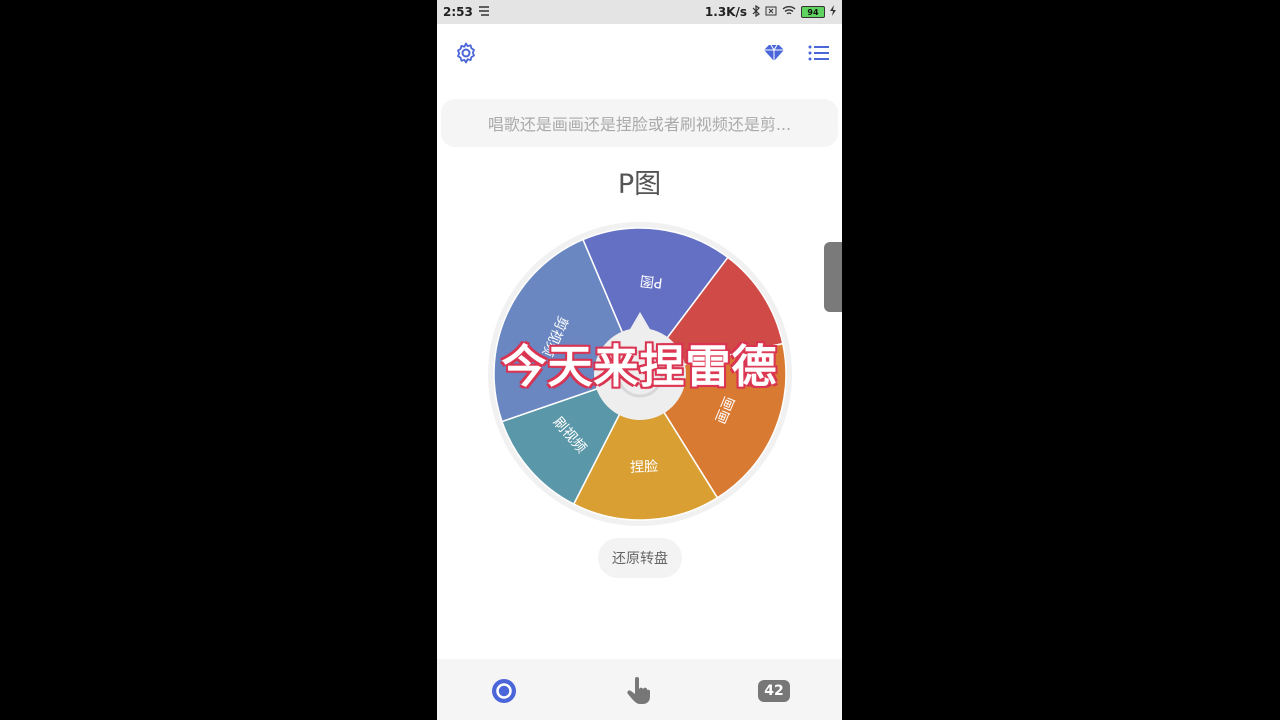  What do you see at coordinates (651, 281) in the screenshot?
I see `wheel-segment-label: P图` at bounding box center [651, 281].